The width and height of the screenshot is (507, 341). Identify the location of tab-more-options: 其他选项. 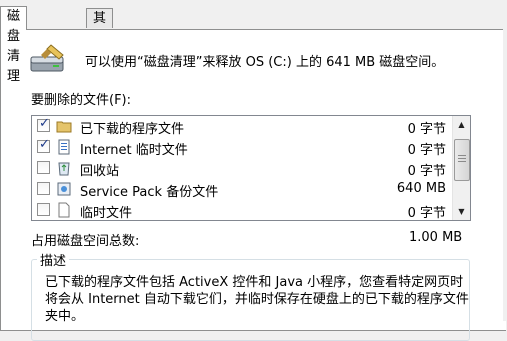
(100, 47).